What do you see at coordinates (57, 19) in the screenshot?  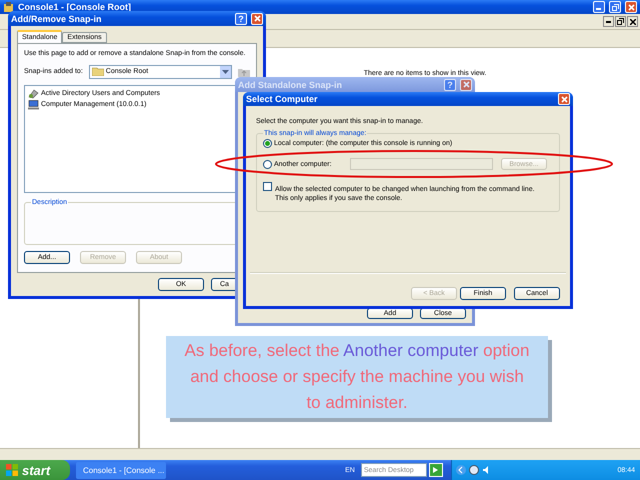 I see `dialog-title: Add/Remove Snap-in` at bounding box center [57, 19].